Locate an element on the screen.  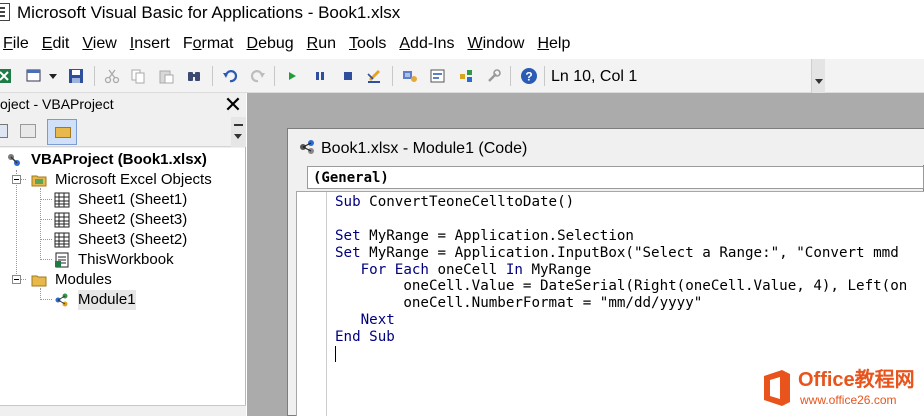
menu-edit: Edit is located at coordinates (56, 44).